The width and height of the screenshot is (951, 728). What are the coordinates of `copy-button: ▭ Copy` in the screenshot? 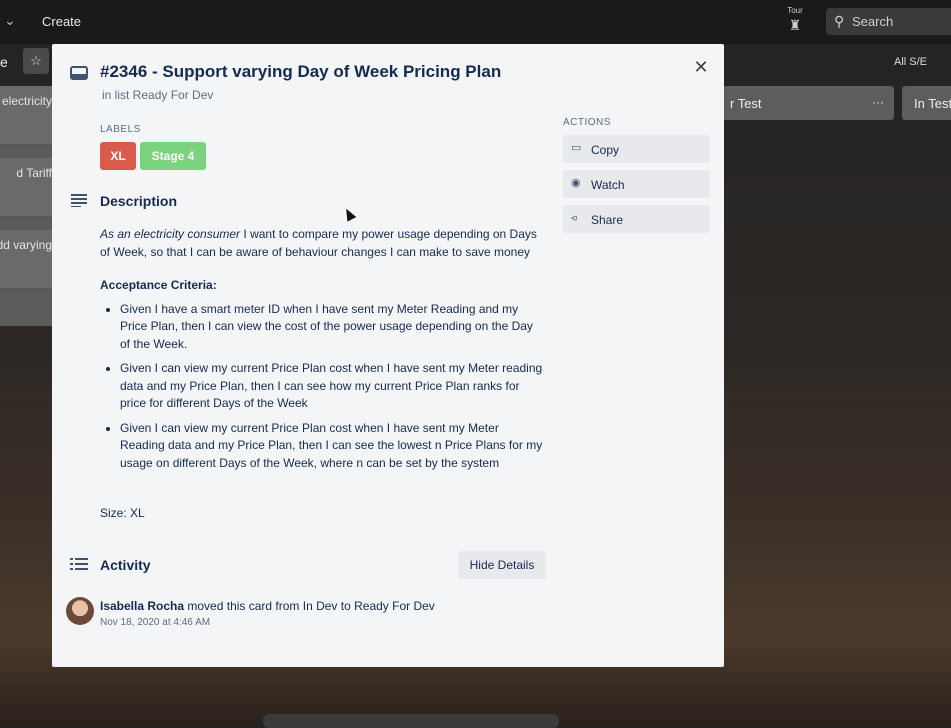 It's located at (636, 149).